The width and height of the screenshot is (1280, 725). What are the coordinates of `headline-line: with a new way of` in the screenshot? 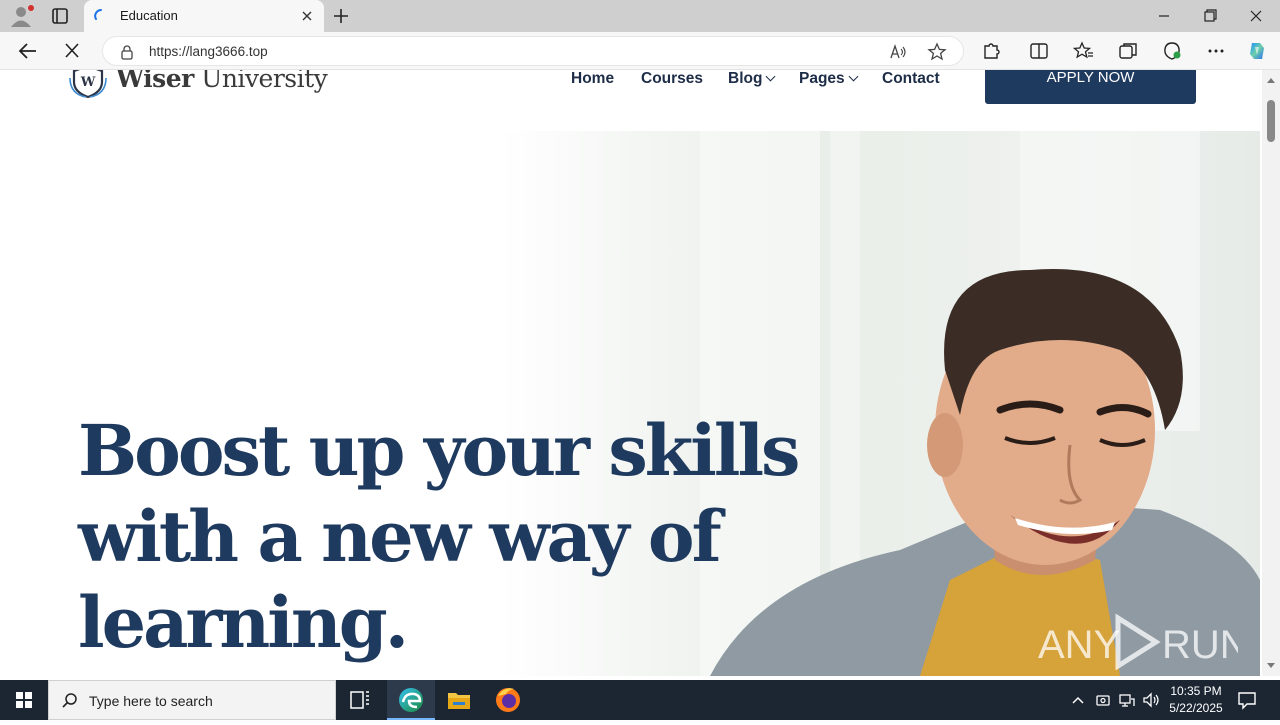 It's located at (400, 536).